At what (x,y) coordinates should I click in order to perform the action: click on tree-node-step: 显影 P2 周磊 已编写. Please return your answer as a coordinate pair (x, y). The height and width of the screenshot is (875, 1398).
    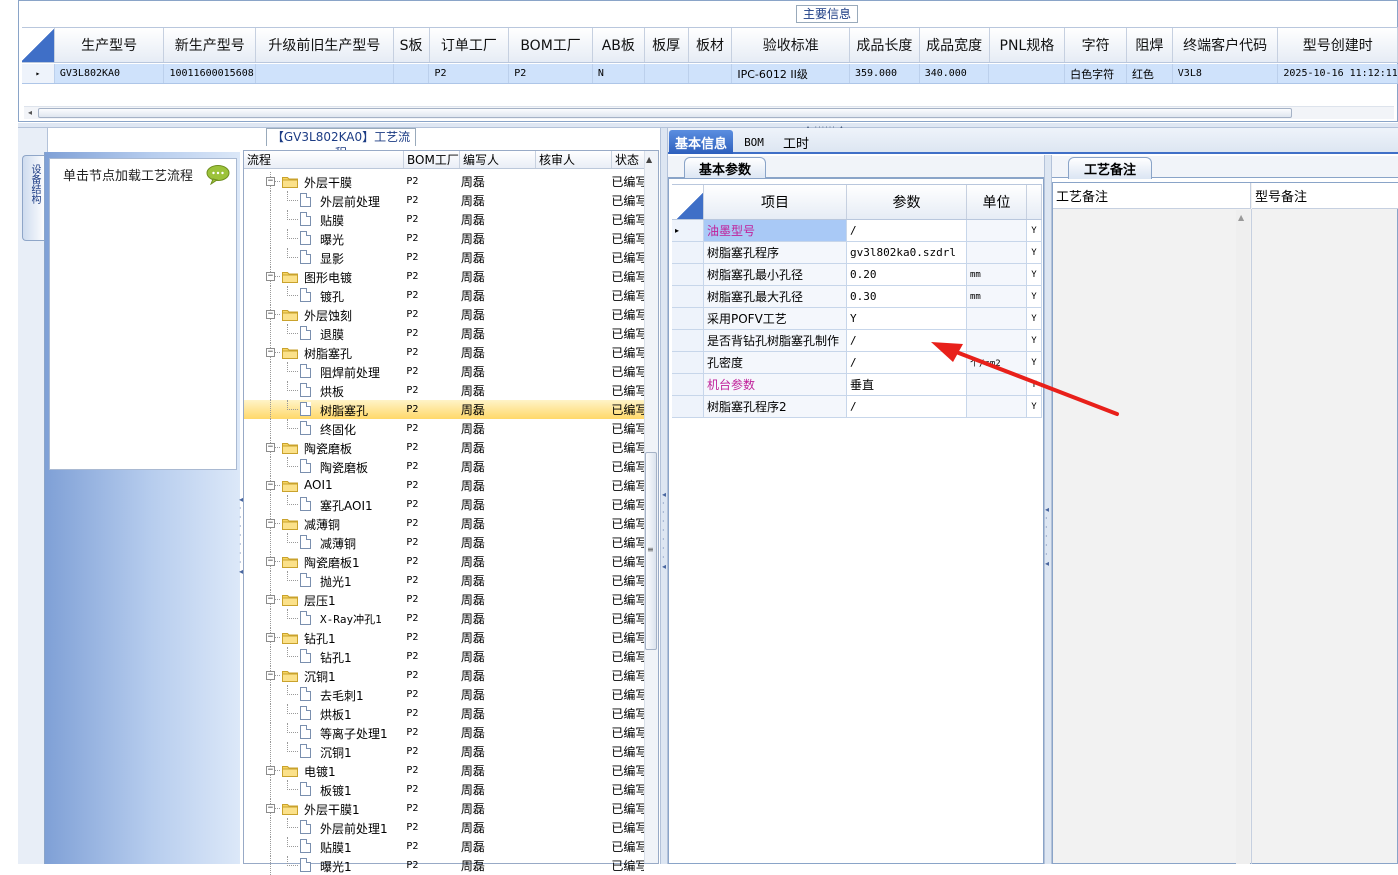
    Looking at the image, I should click on (444, 257).